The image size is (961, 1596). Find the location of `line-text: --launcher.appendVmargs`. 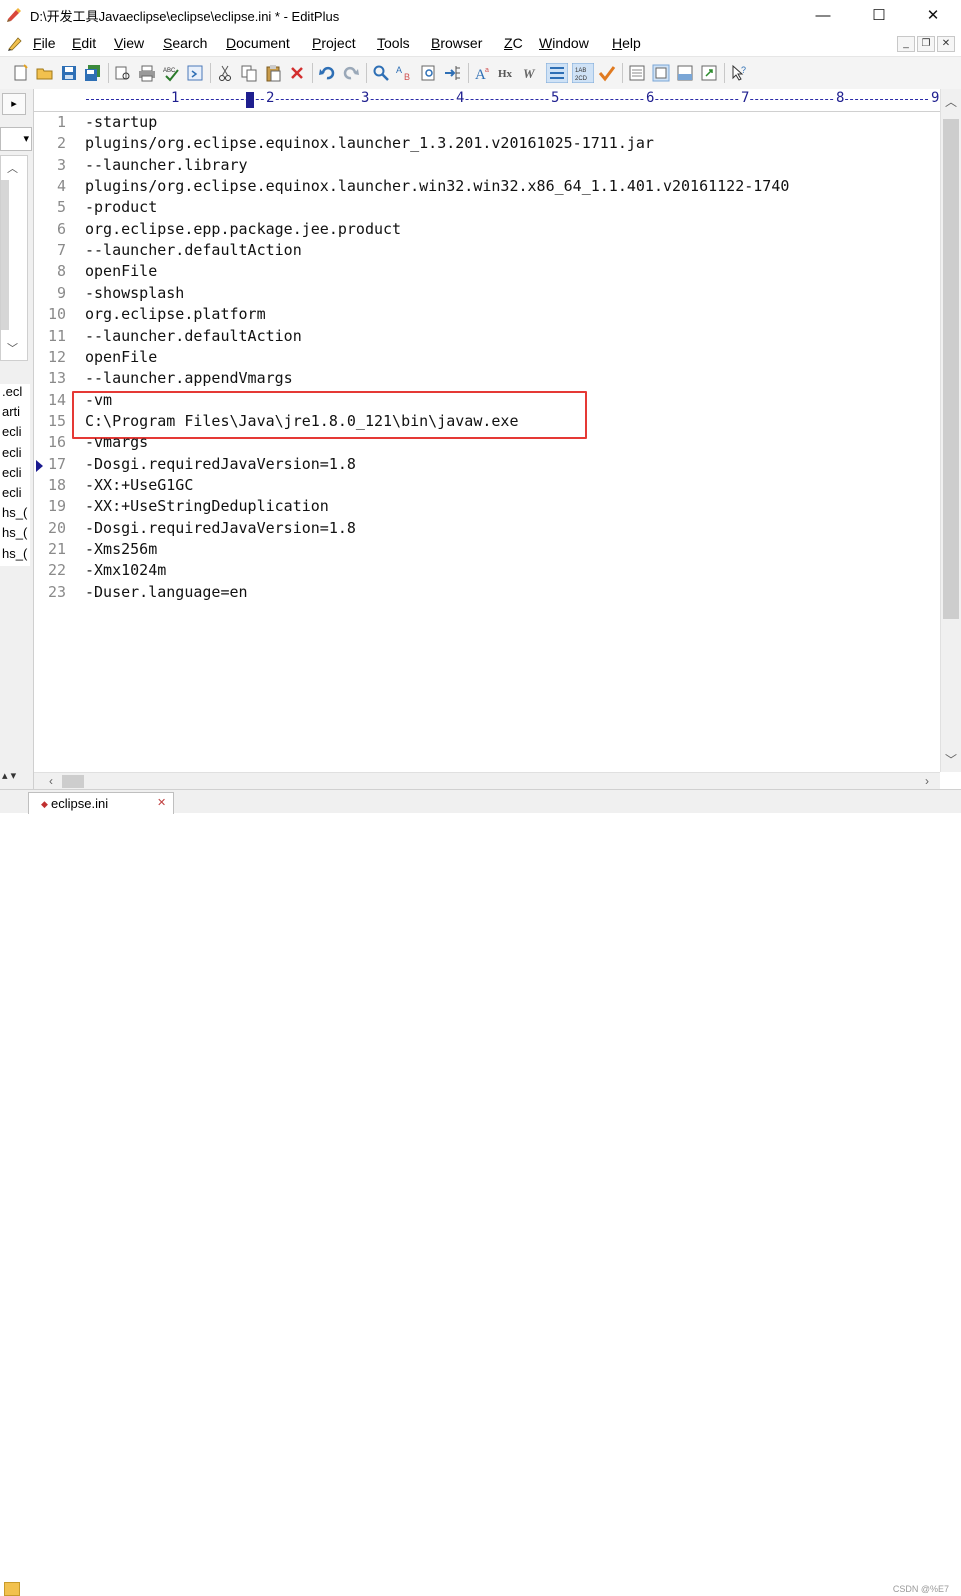

line-text: --launcher.appendVmargs is located at coordinates (189, 378).